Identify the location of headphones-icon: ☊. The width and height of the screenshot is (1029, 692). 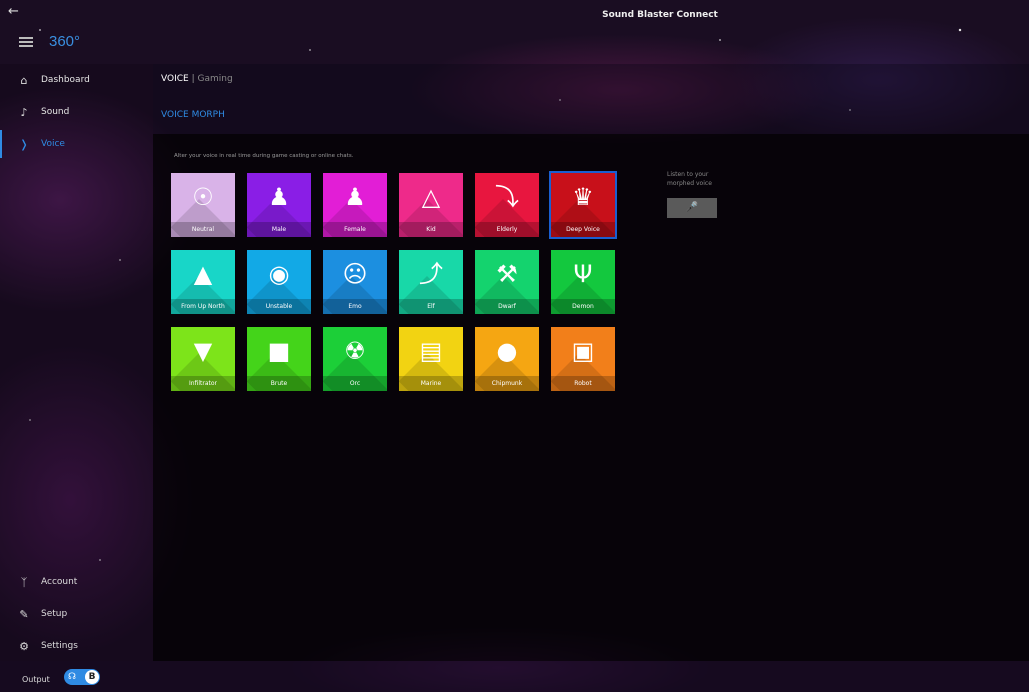
(72, 677).